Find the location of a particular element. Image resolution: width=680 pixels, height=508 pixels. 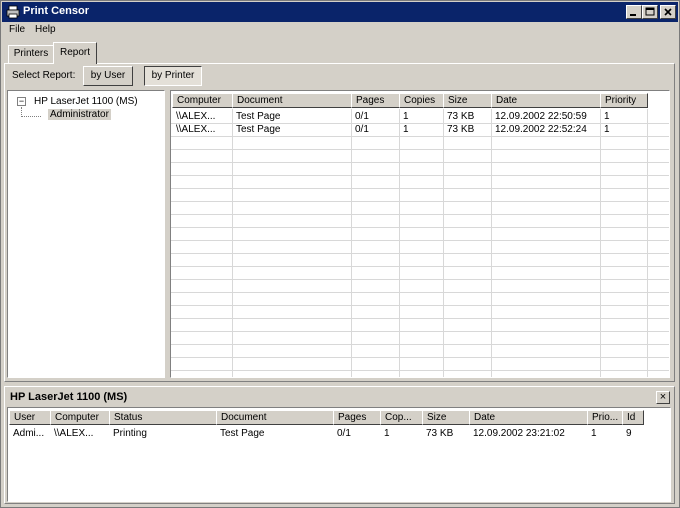

cell-id: 9 is located at coordinates (629, 433).